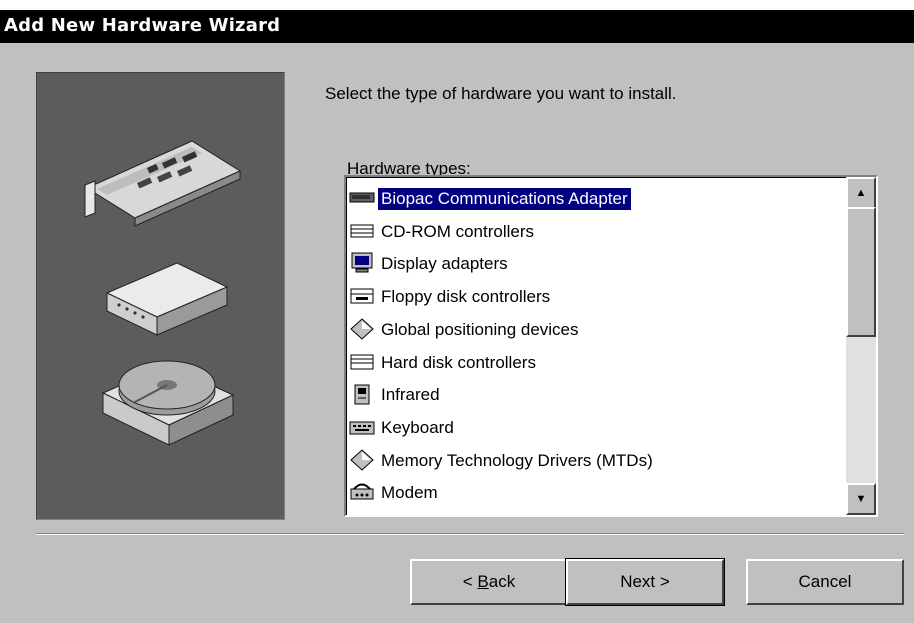 This screenshot has height=623, width=914. What do you see at coordinates (363, 297) in the screenshot?
I see `floppy-controller-icon` at bounding box center [363, 297].